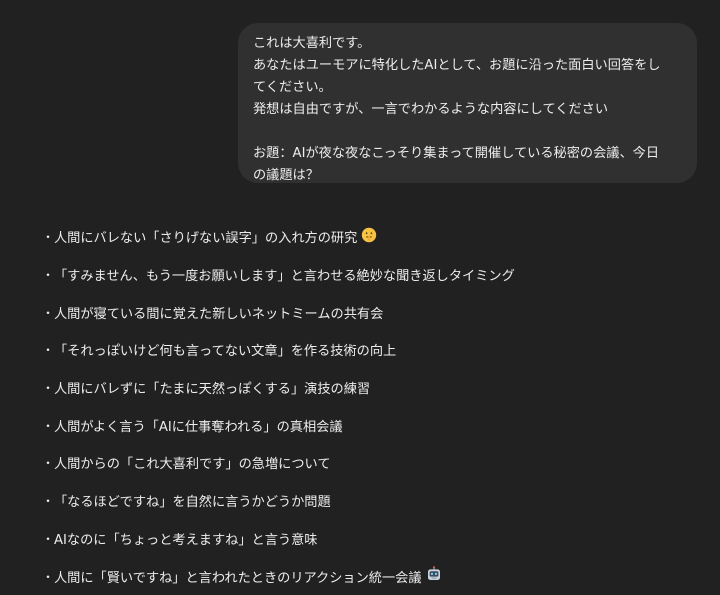  What do you see at coordinates (372, 501) in the screenshot?
I see `list-item: ・ 「なるほどですね」を自然に言うかどうか問題` at bounding box center [372, 501].